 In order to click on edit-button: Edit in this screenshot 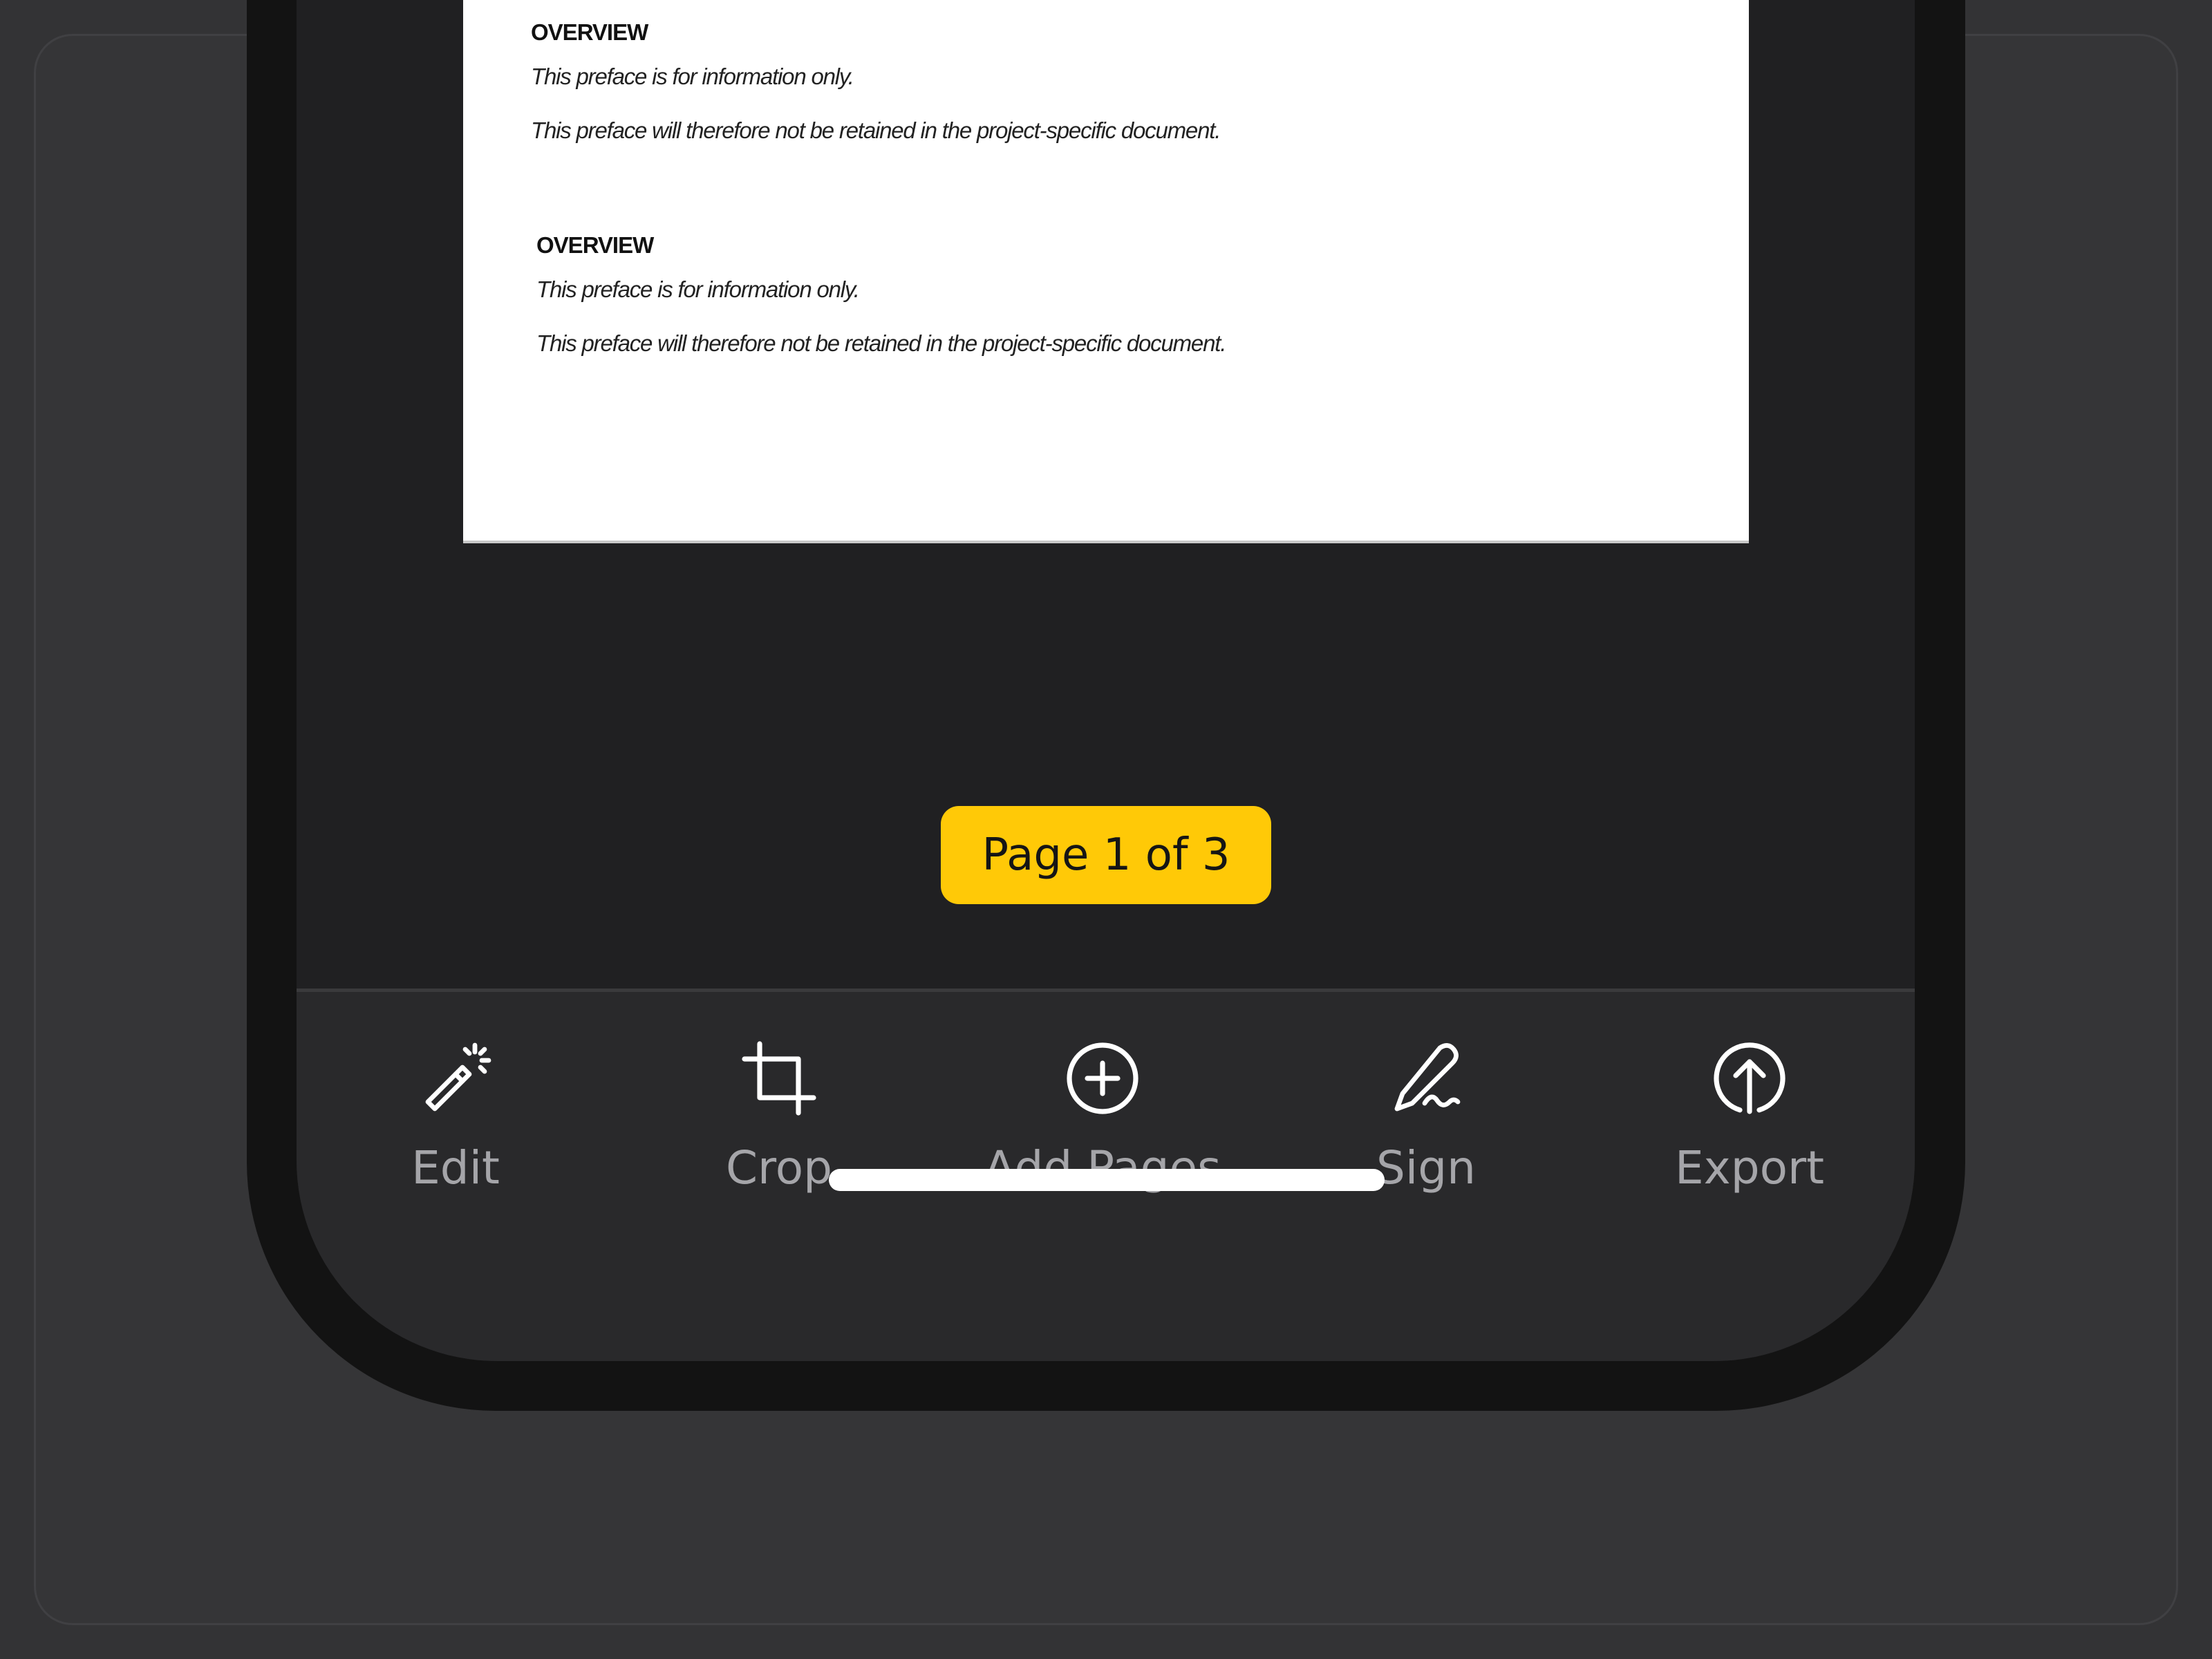, I will do `click(456, 1110)`.